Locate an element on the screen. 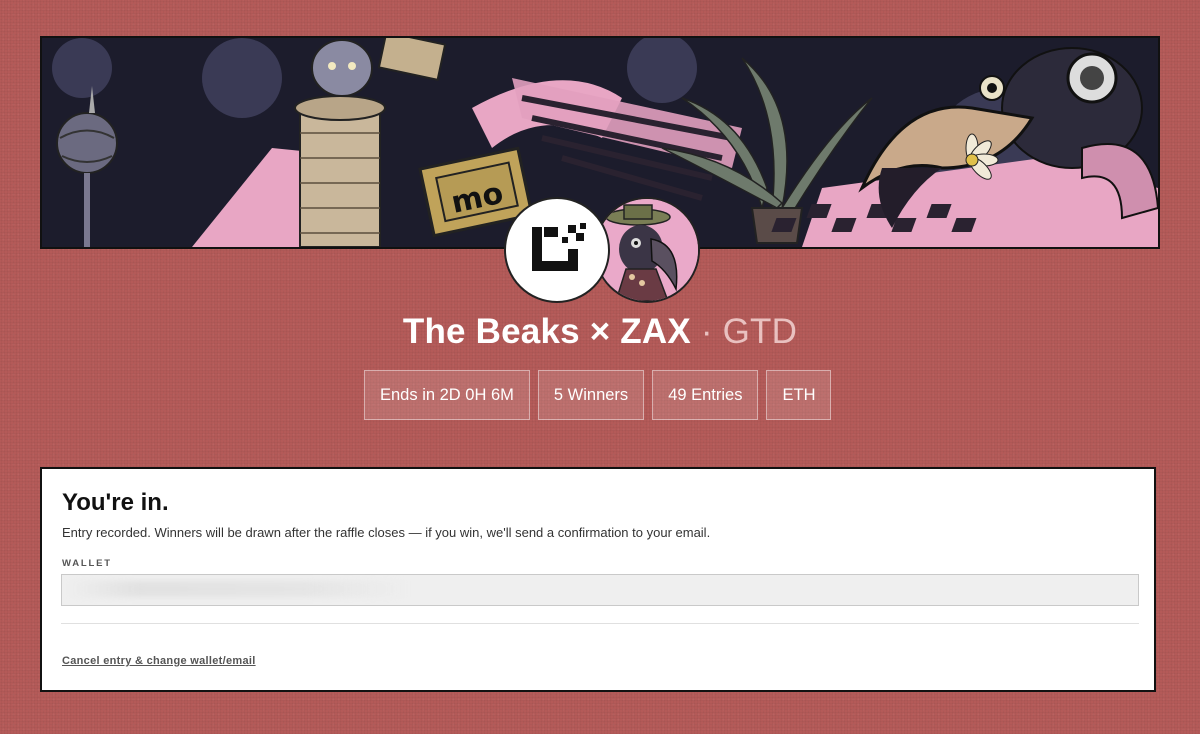  zax-logo-avatar is located at coordinates (557, 250).